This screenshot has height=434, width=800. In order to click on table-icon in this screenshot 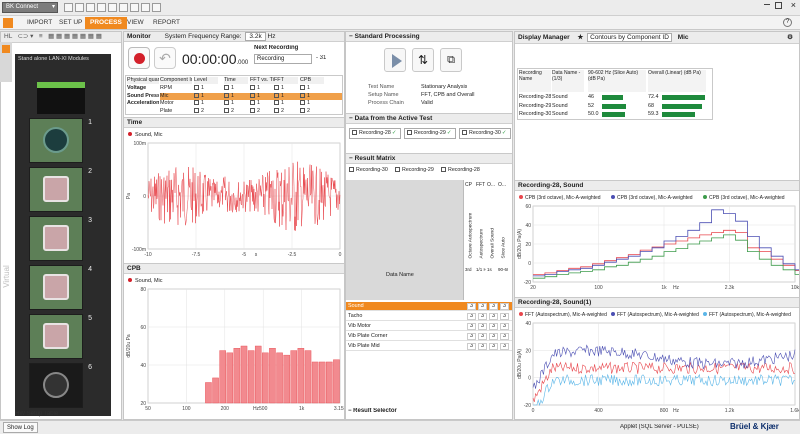, I will do `click(145, 7)`.